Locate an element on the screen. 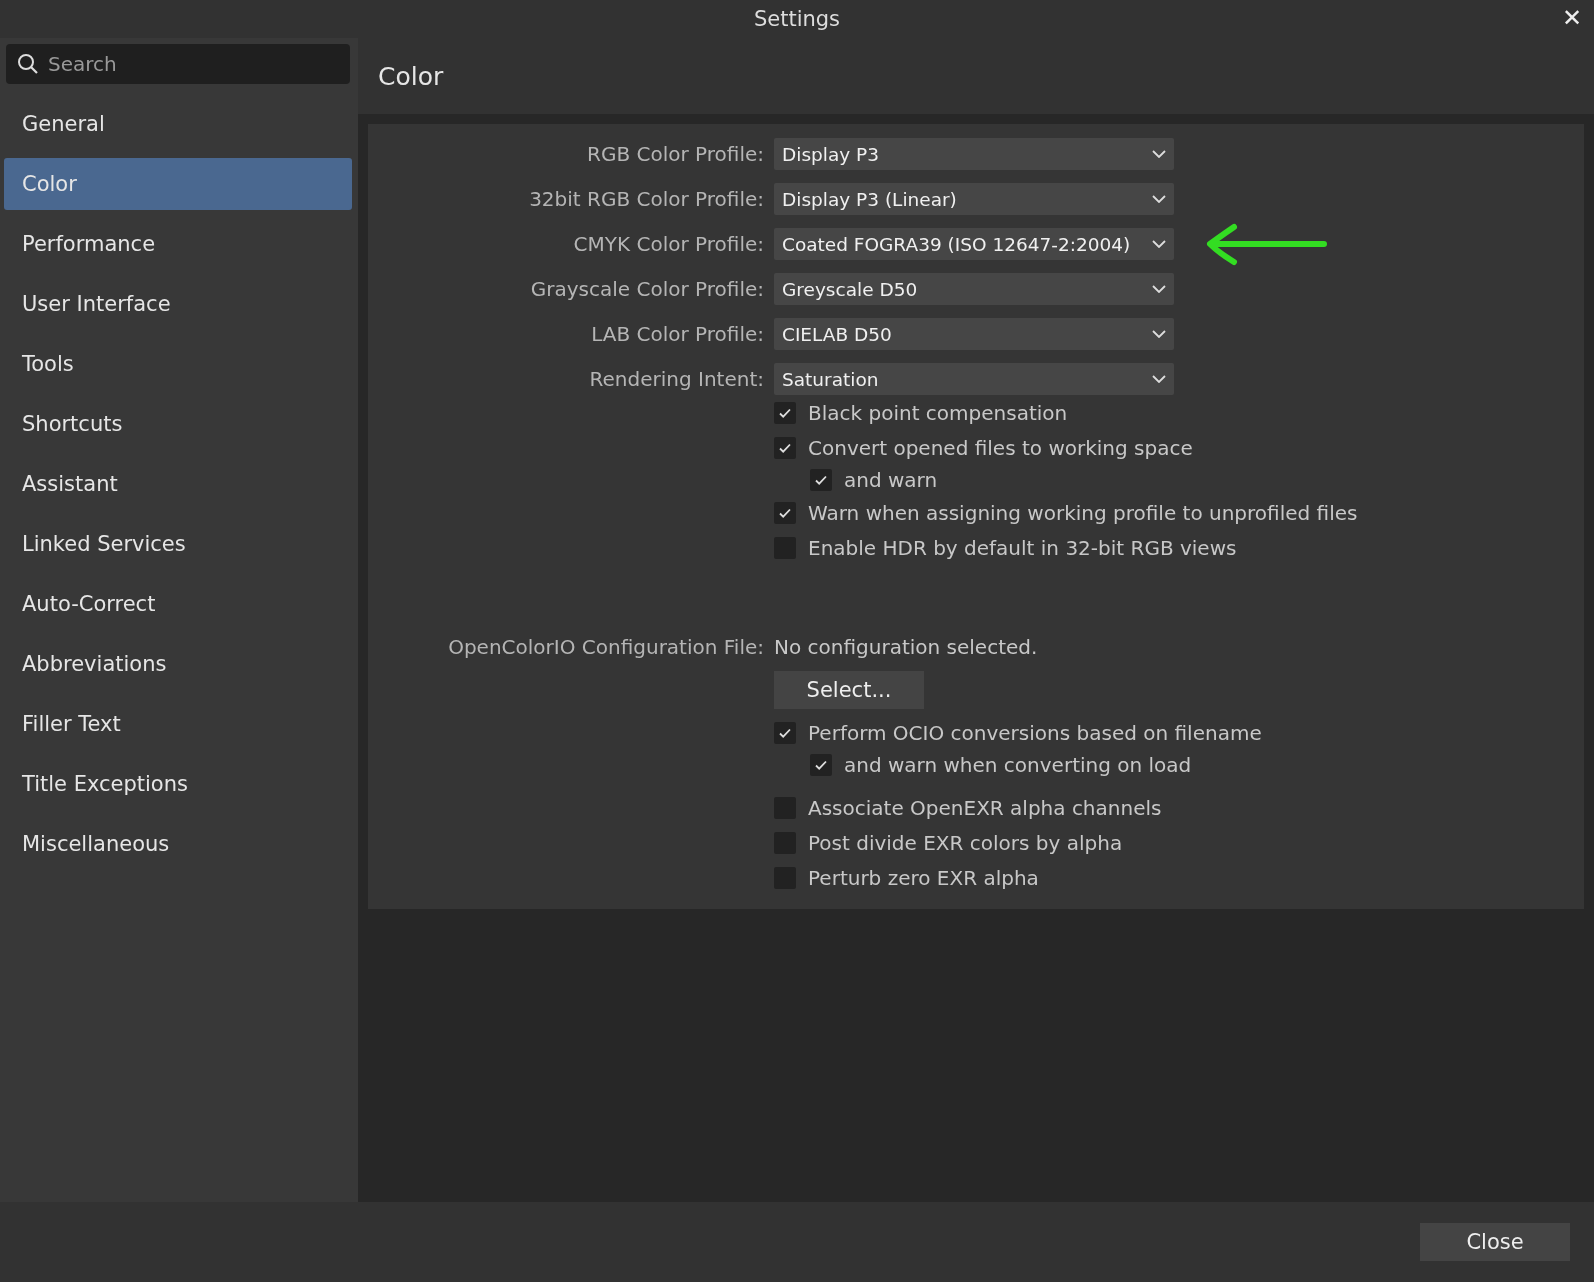 The image size is (1594, 1282). checkbox-label: Warn when assigning working profile to unprofiled files is located at coordinates (1083, 512).